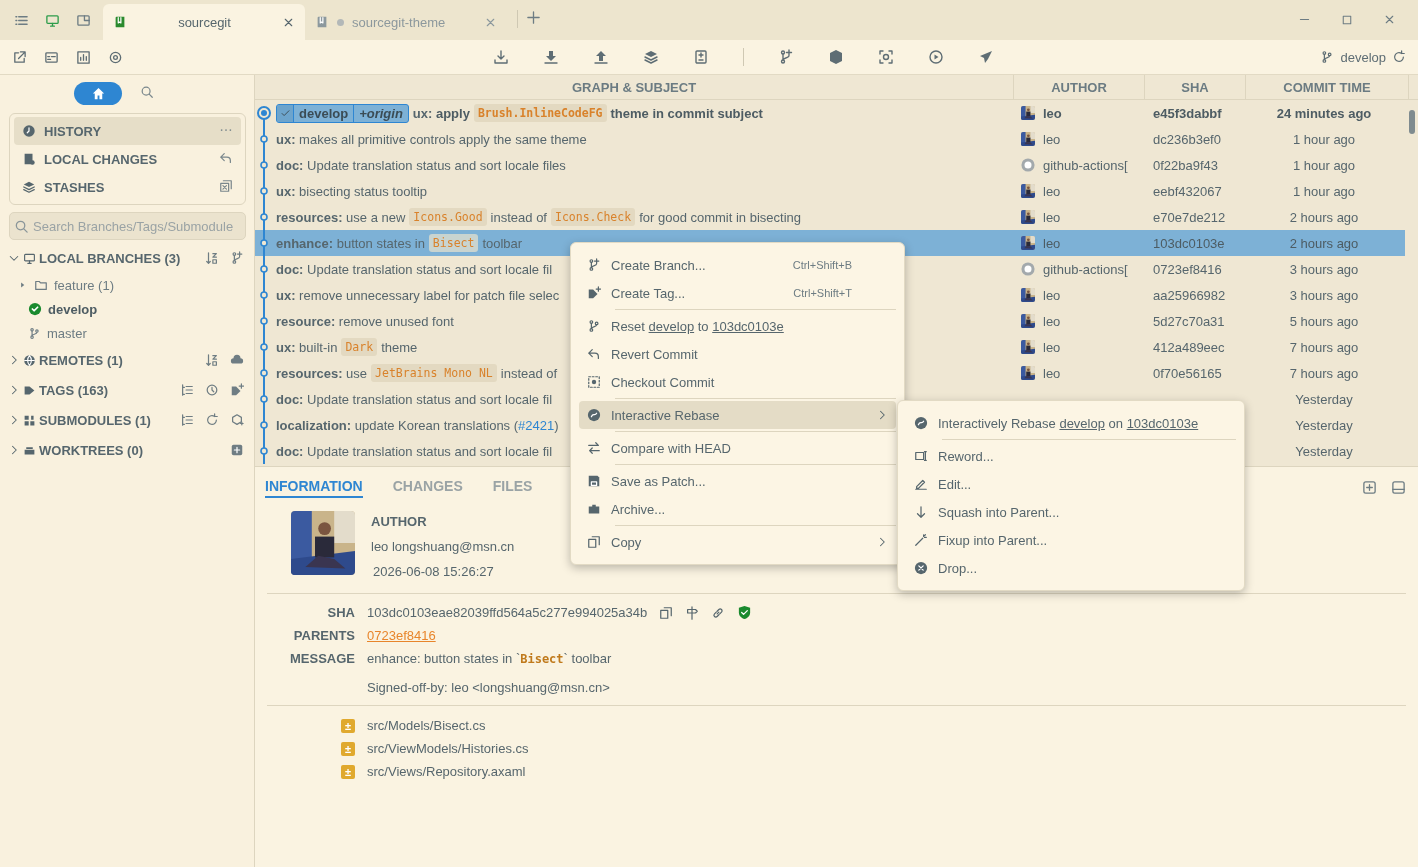 The width and height of the screenshot is (1418, 867). What do you see at coordinates (921, 456) in the screenshot?
I see `rename-icon` at bounding box center [921, 456].